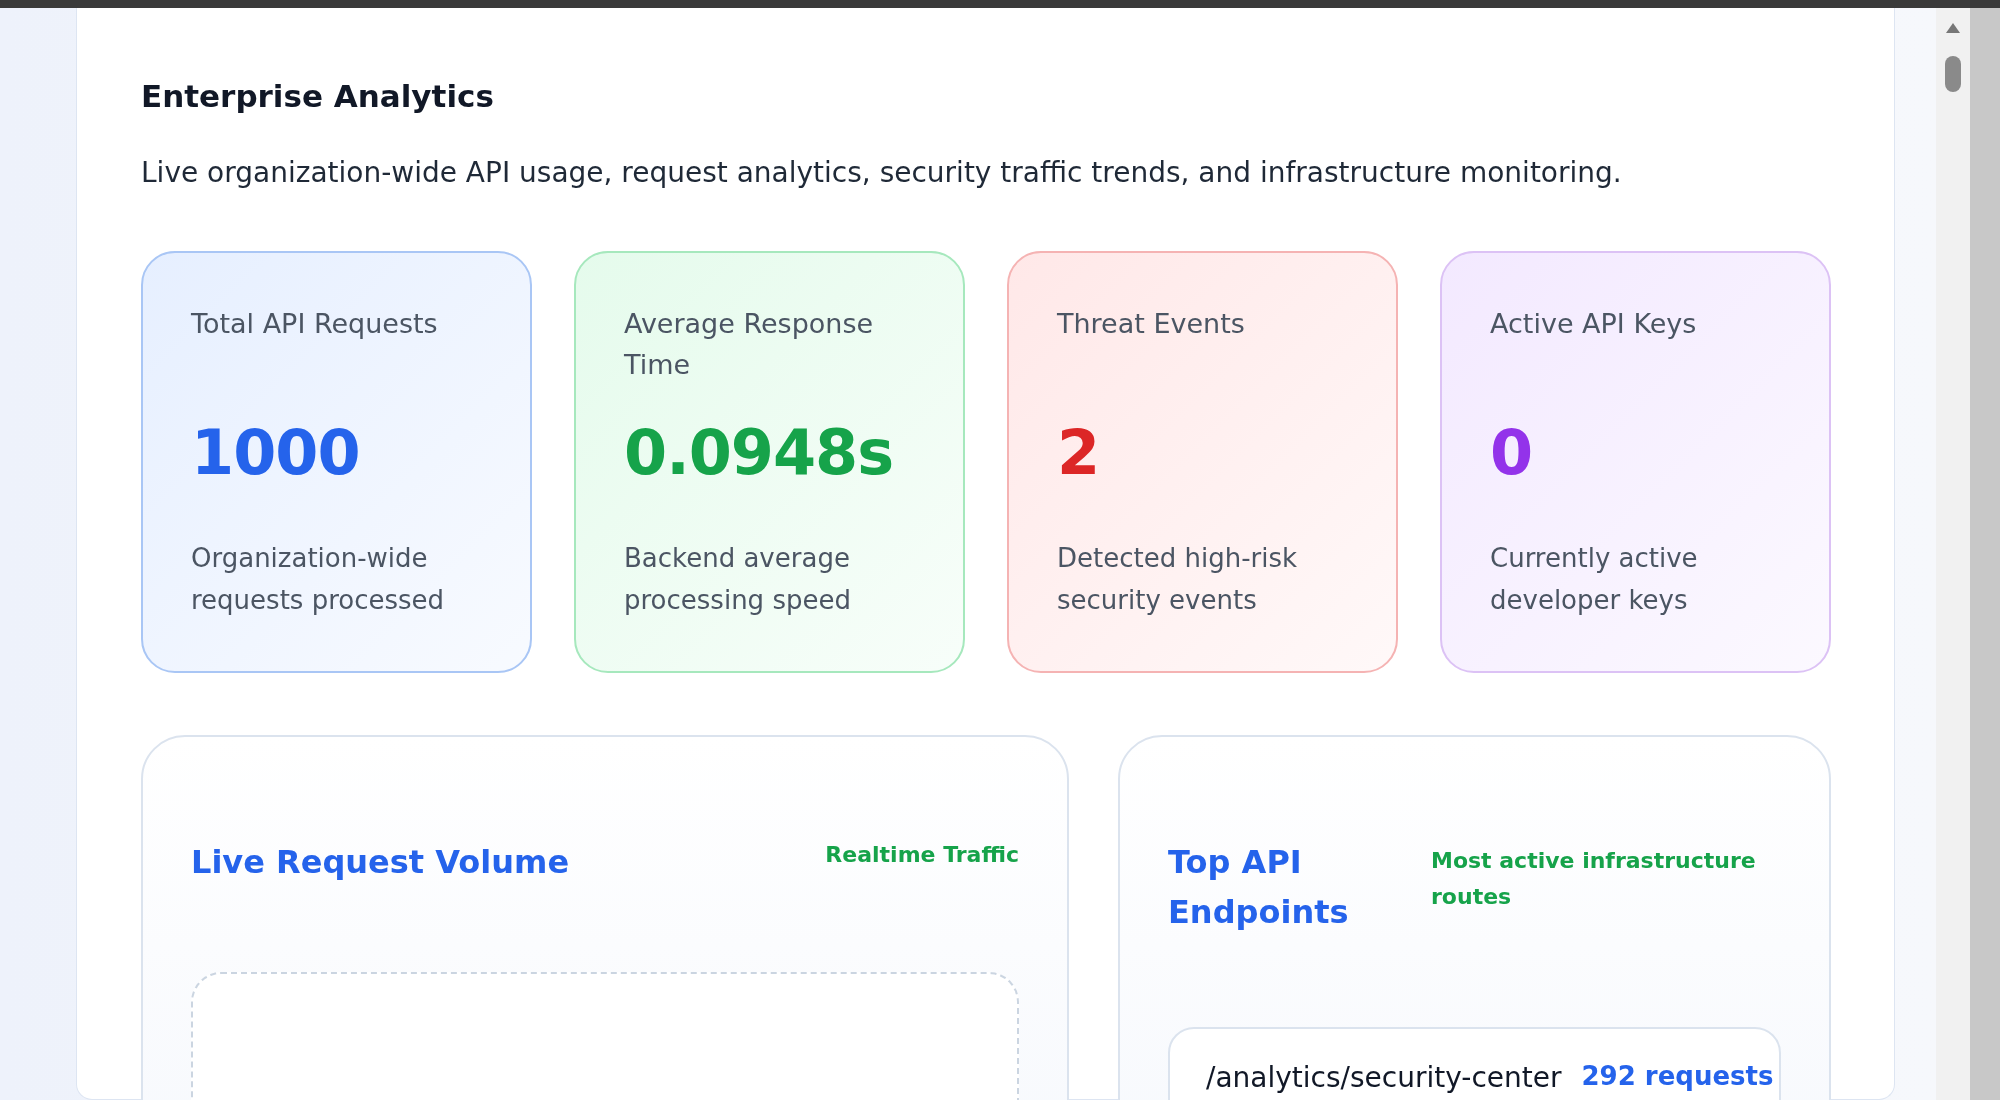 Image resolution: width=2000 pixels, height=1100 pixels. I want to click on endpoint-path: /analytics/security-center, so click(1384, 1078).